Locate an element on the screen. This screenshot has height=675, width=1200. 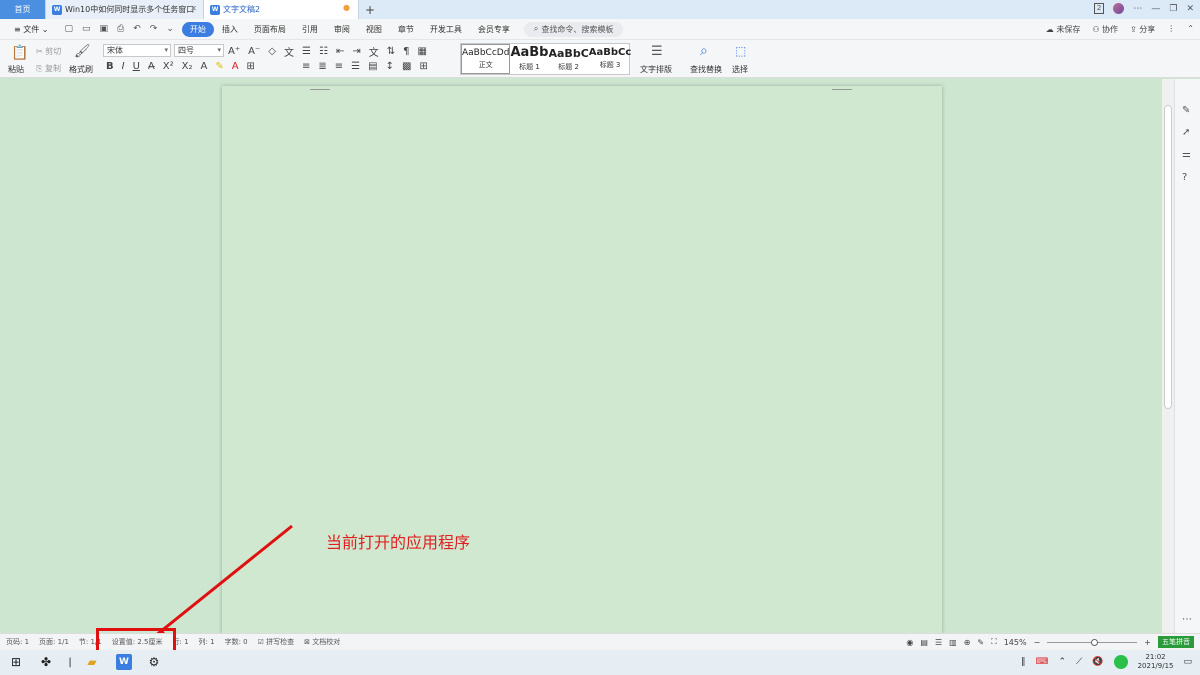
outline-view-icon: ☰ is located at coordinates (938, 642).